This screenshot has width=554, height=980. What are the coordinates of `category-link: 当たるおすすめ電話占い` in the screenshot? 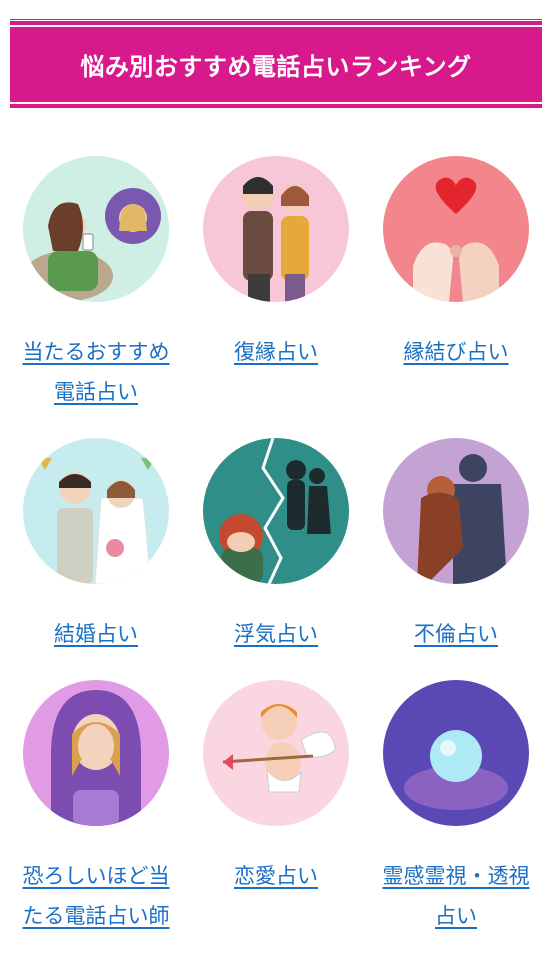 It's located at (96, 372).